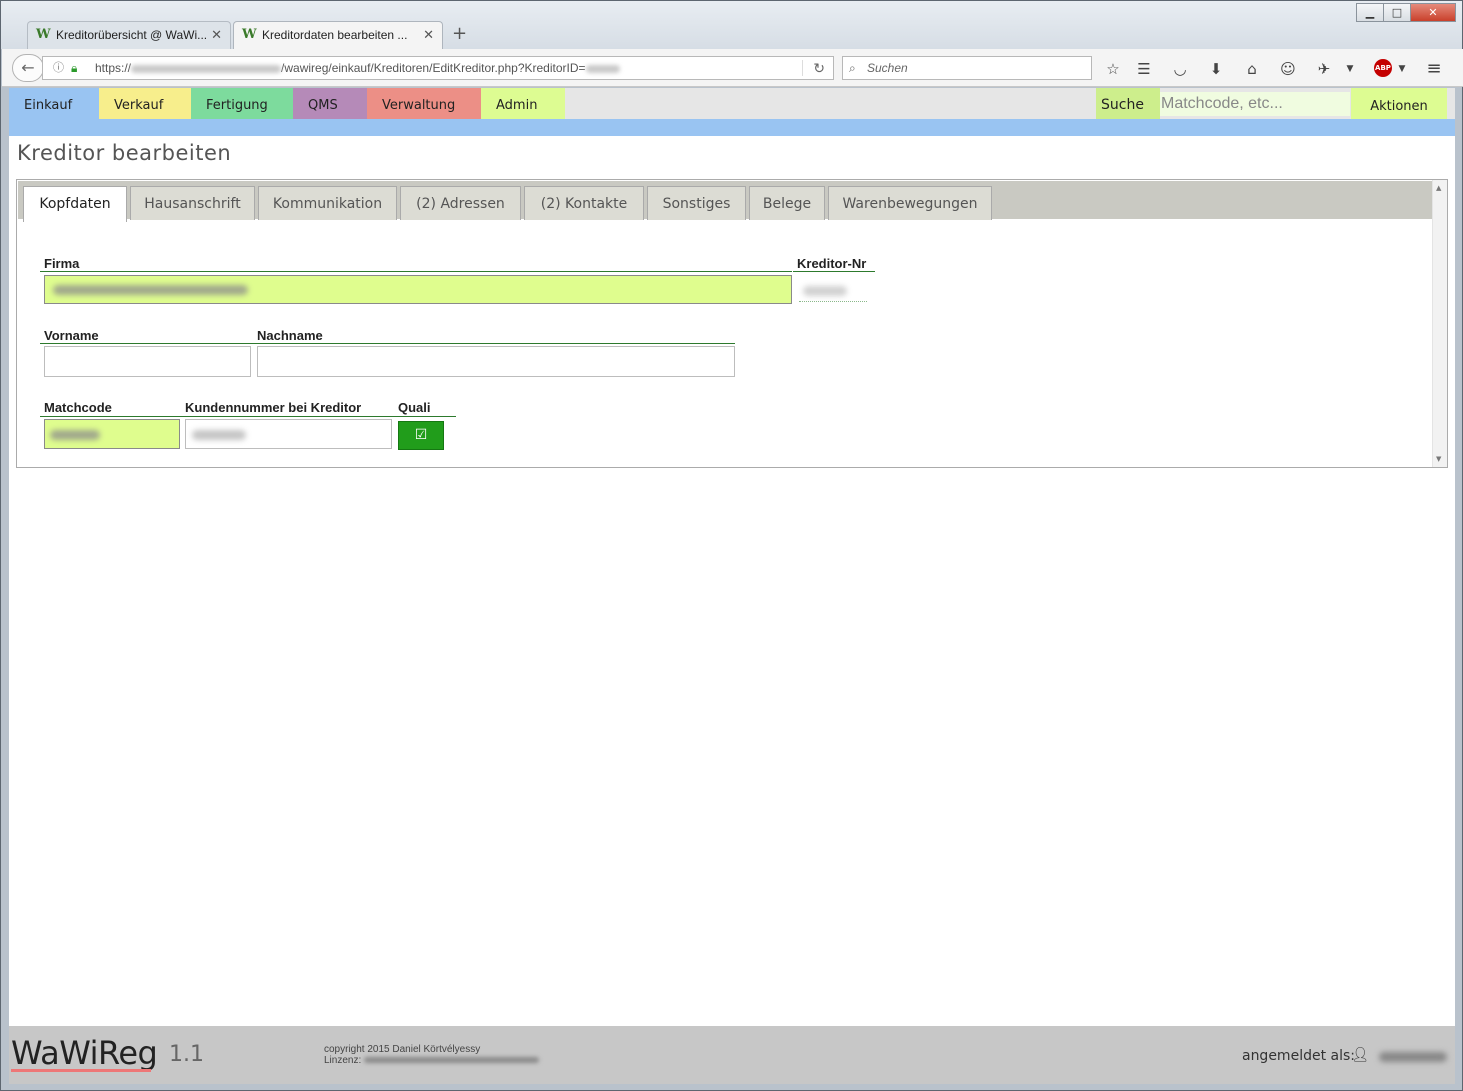 The width and height of the screenshot is (1463, 1091). Describe the element at coordinates (496, 361) in the screenshot. I see `nachname-input` at that location.